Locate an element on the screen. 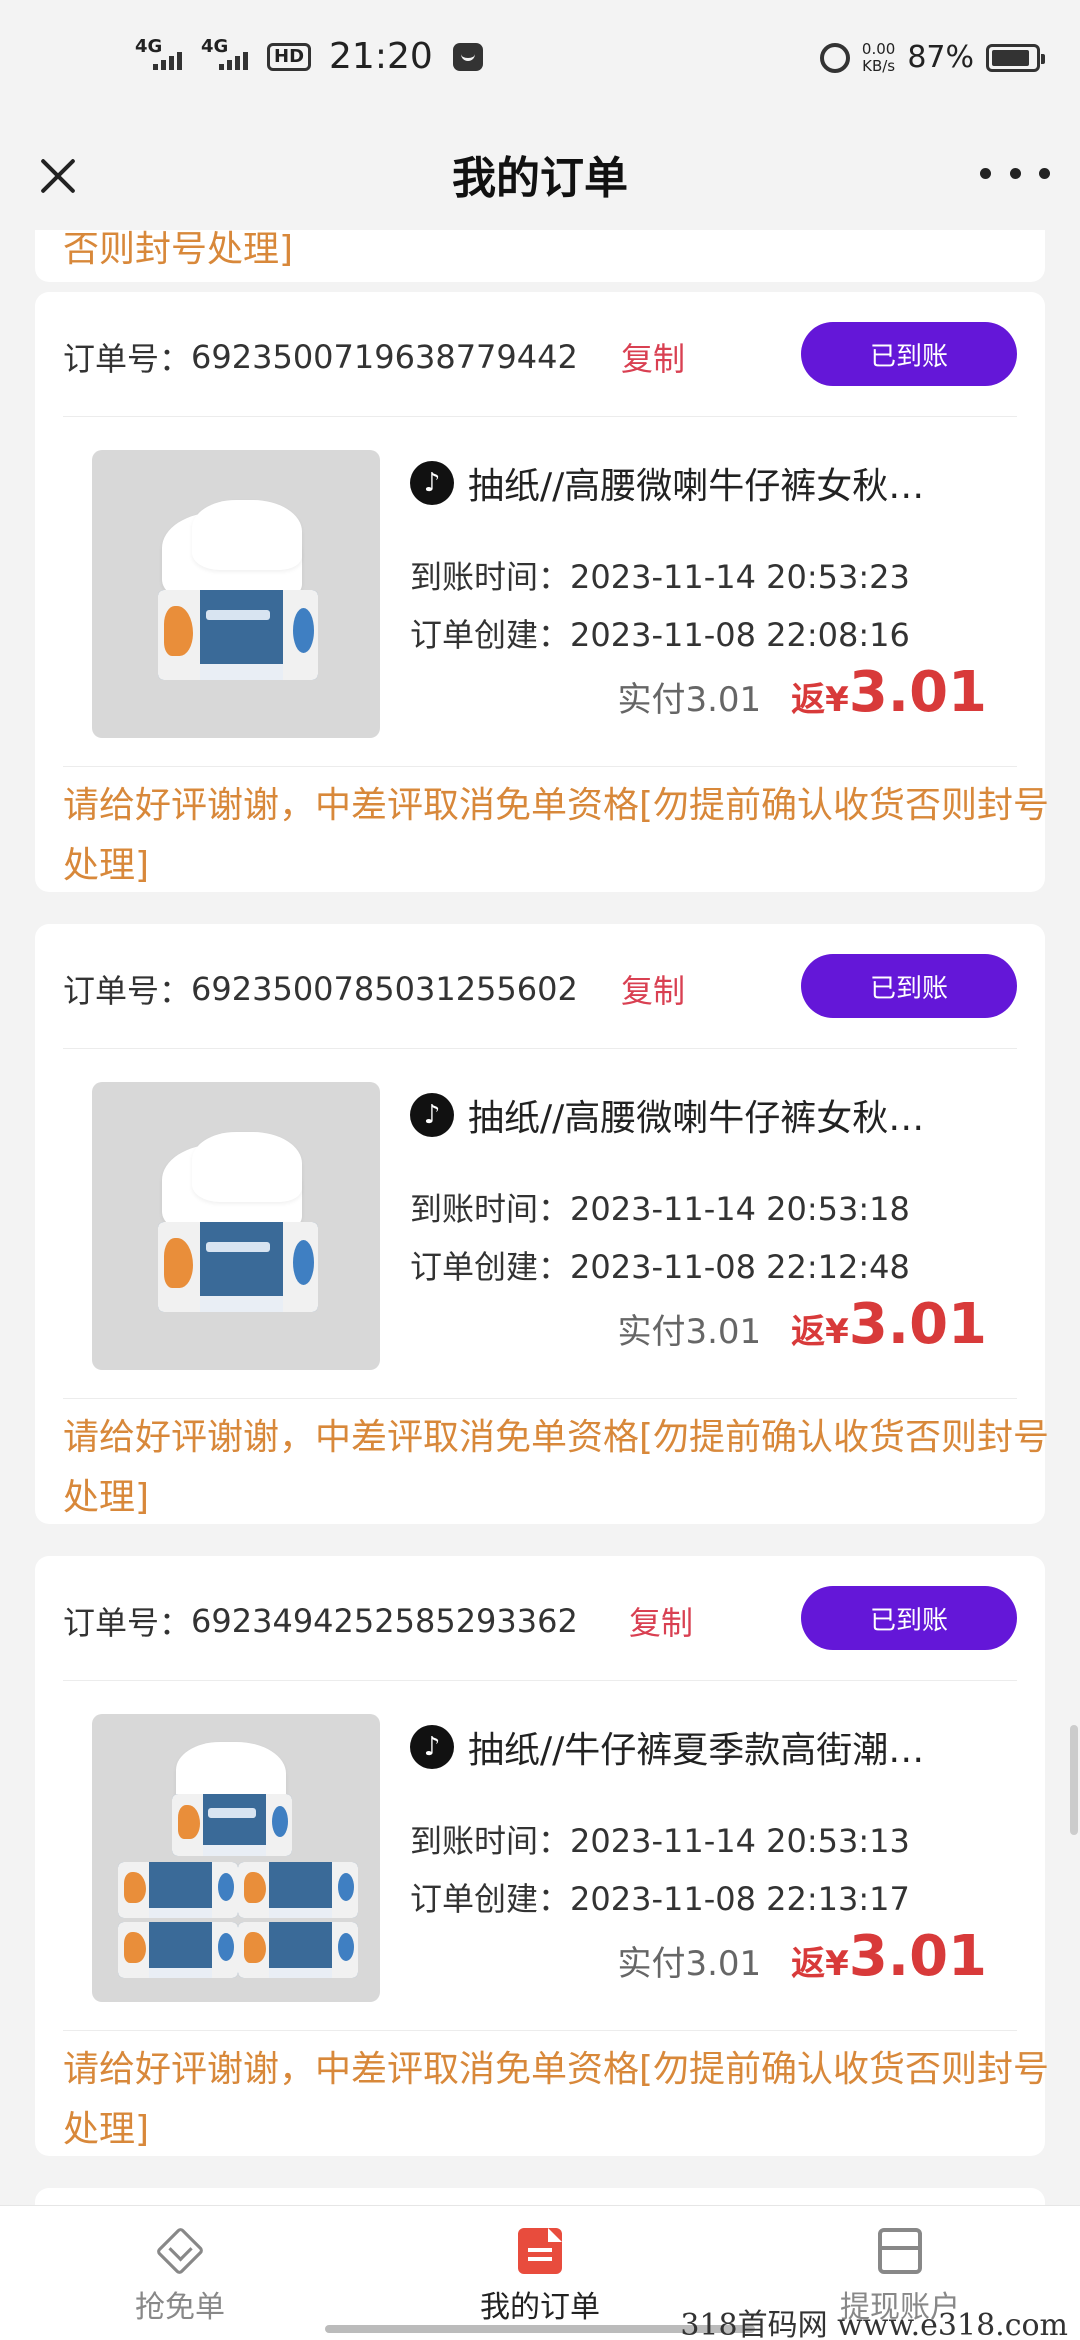 The width and height of the screenshot is (1080, 2340). clock: 21:20 is located at coordinates (381, 56).